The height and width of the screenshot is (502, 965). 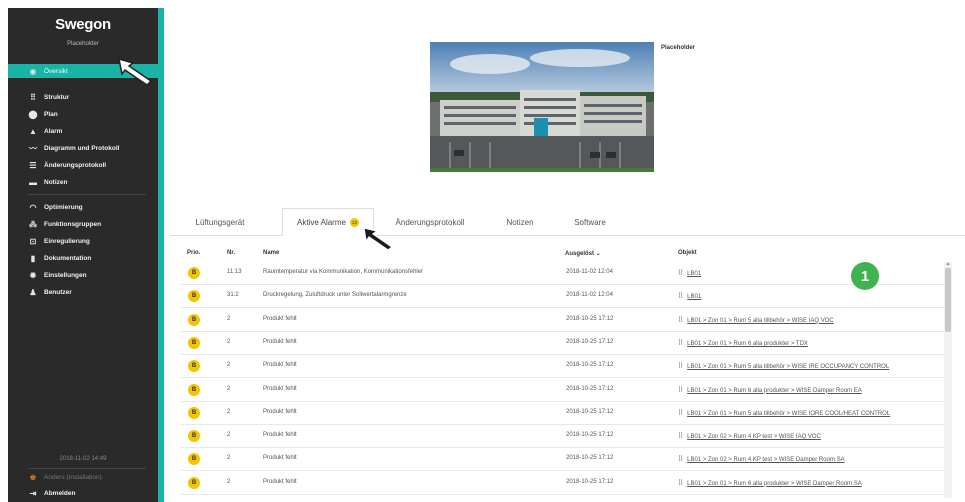 I want to click on sidebar-item-label: Funktionsgruppen, so click(x=73, y=224).